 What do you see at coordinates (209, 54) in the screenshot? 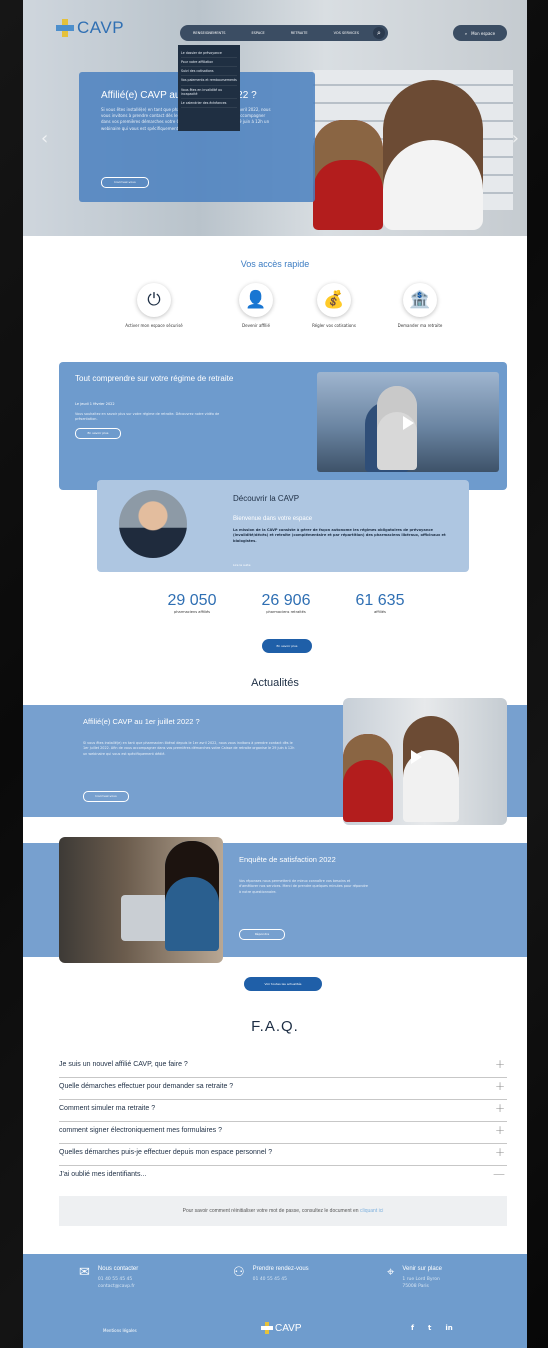
I see `dropdown-item: Le dossier de prévoyance` at bounding box center [209, 54].